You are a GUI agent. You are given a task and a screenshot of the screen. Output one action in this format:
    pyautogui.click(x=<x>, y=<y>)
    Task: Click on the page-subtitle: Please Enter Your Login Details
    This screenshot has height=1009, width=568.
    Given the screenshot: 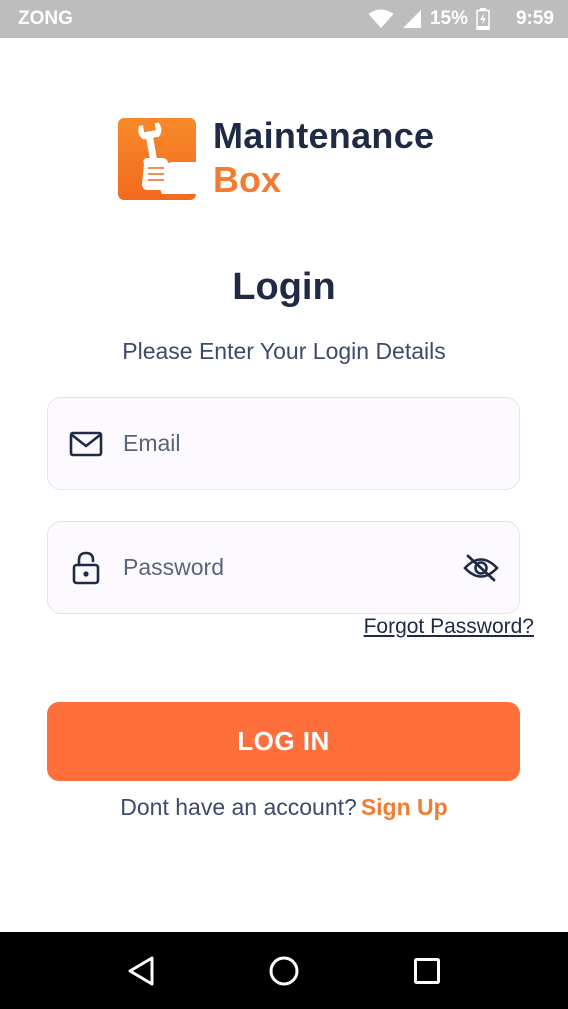 What is the action you would take?
    pyautogui.click(x=284, y=351)
    